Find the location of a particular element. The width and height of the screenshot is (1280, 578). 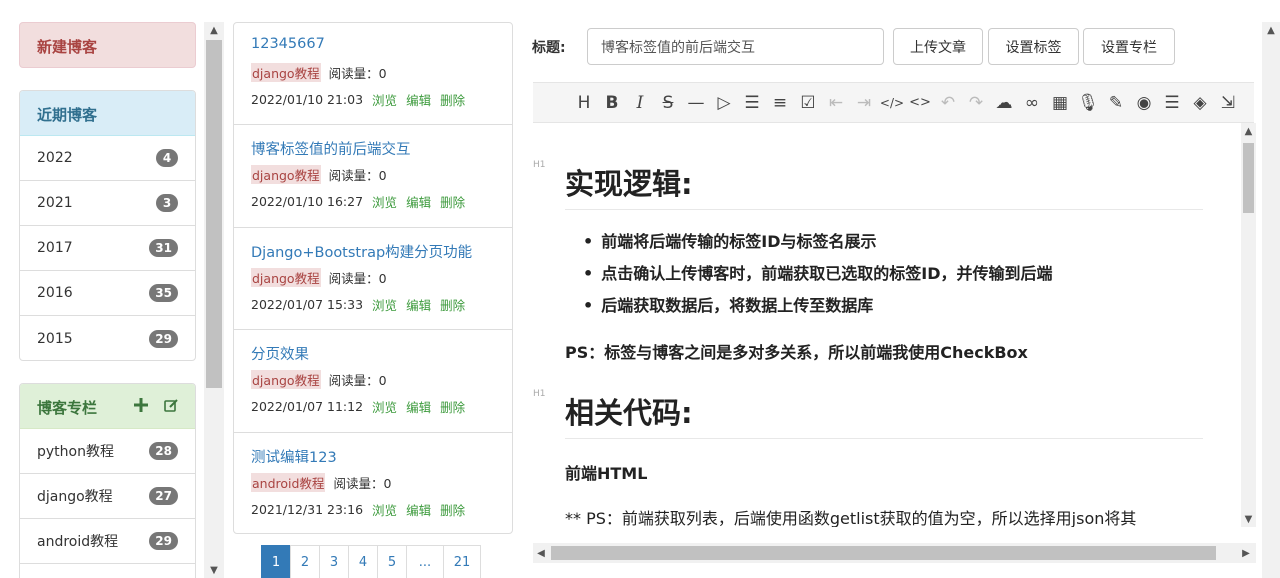

sidebar-scrollbar: ▲ ▼ is located at coordinates (214, 300).